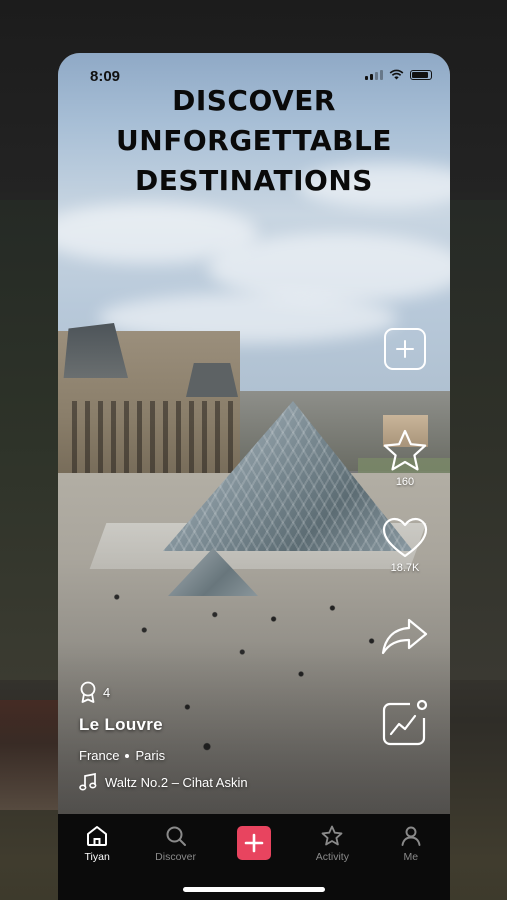  Describe the element at coordinates (99, 755) in the screenshot. I see `country: France` at that location.